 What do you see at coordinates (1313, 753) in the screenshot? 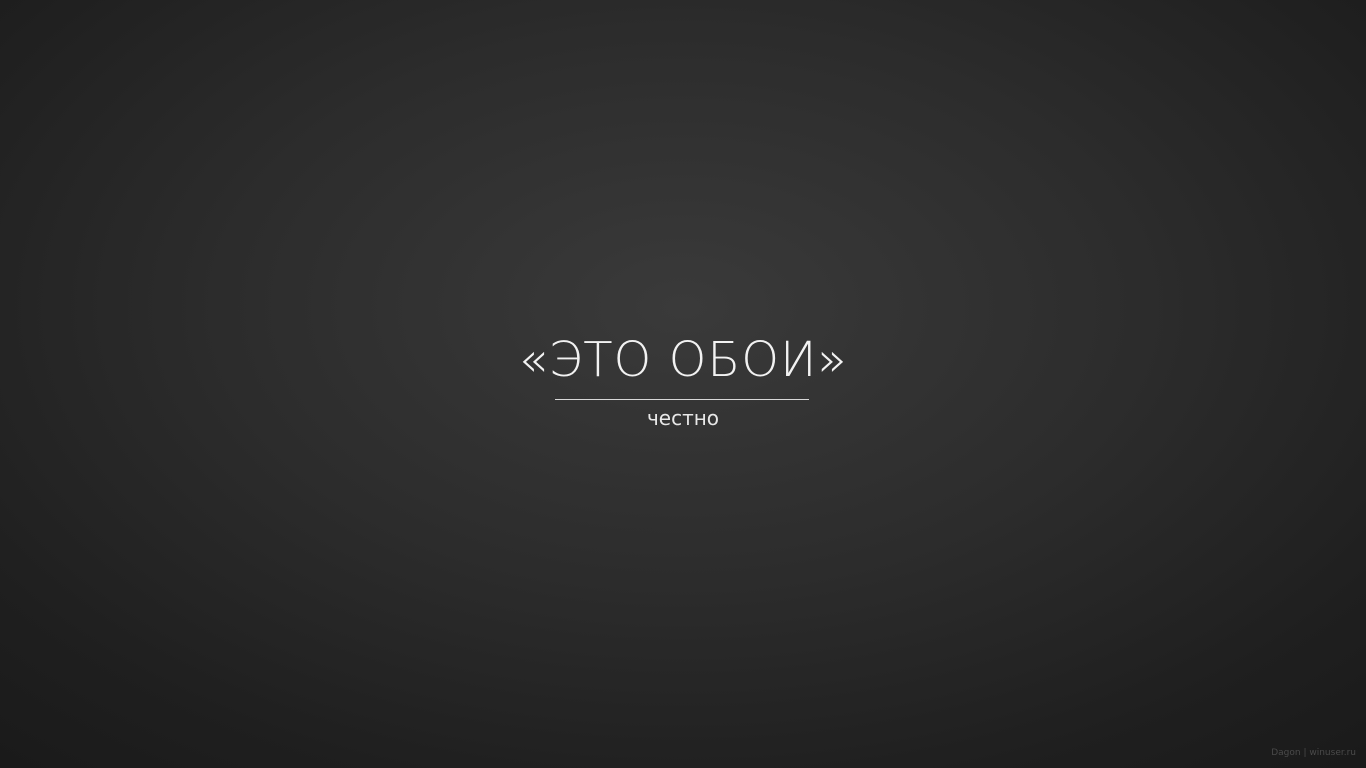
I see `author-credit: Dagon | winuser.ru` at bounding box center [1313, 753].